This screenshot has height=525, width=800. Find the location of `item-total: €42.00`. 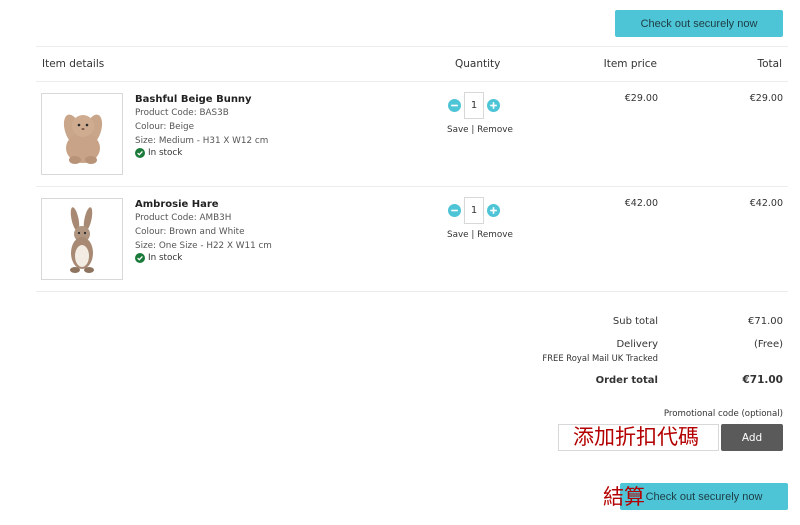

item-total: €42.00 is located at coordinates (766, 203).